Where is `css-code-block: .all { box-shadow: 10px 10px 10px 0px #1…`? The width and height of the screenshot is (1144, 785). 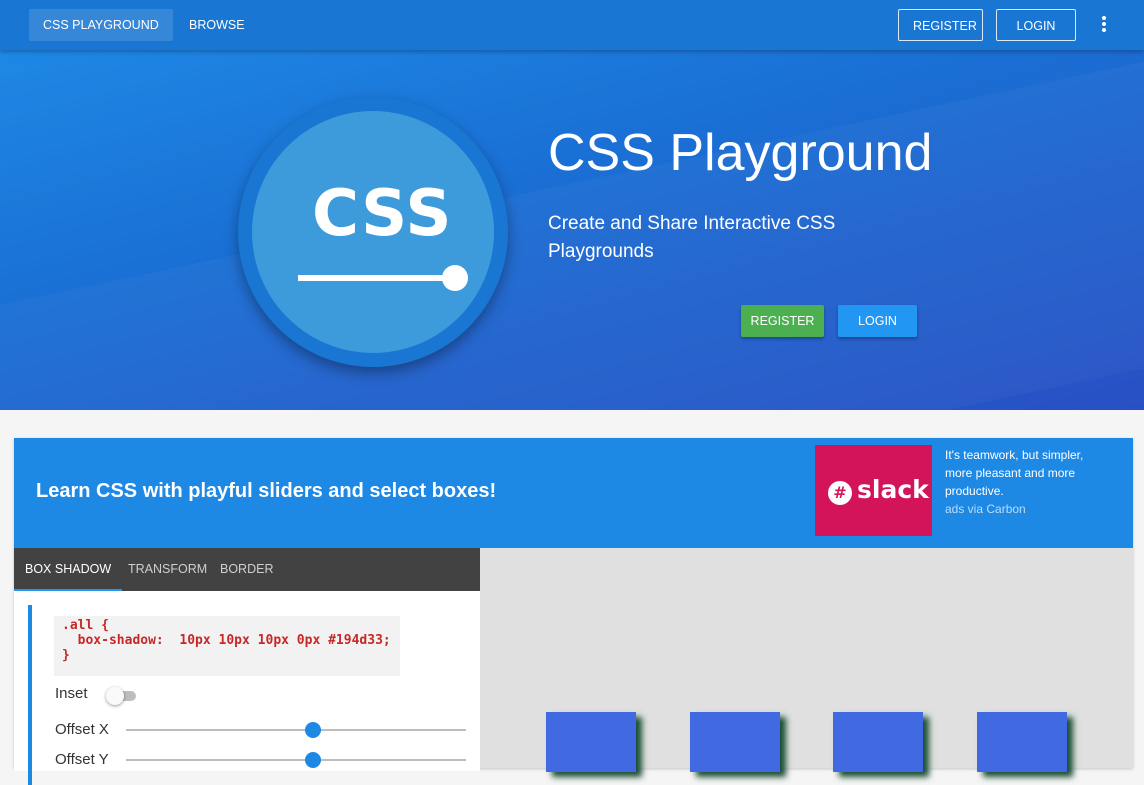 css-code-block: .all { box-shadow: 10px 10px 10px 0px #1… is located at coordinates (227, 646).